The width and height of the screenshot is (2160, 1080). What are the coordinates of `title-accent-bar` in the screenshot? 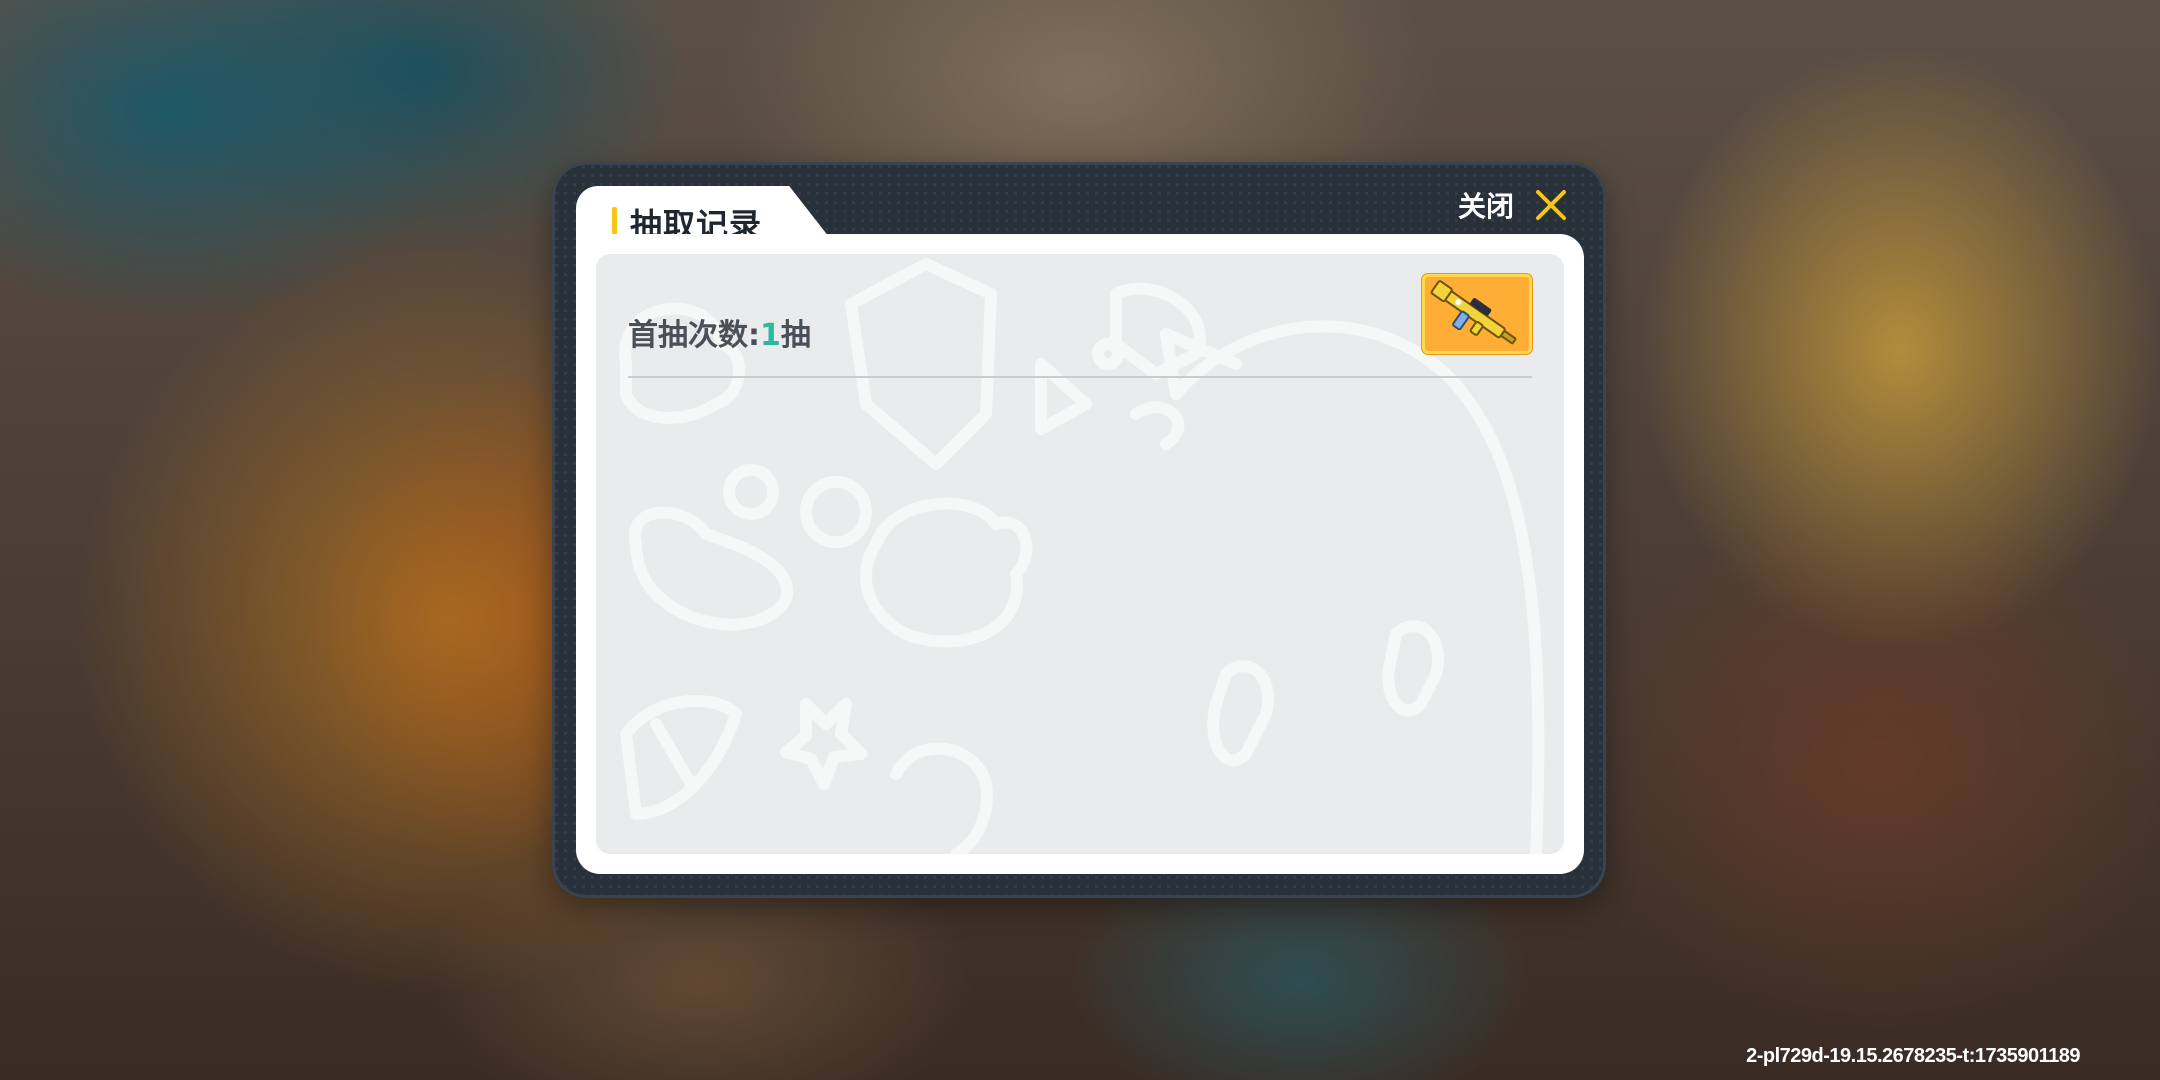 It's located at (614, 221).